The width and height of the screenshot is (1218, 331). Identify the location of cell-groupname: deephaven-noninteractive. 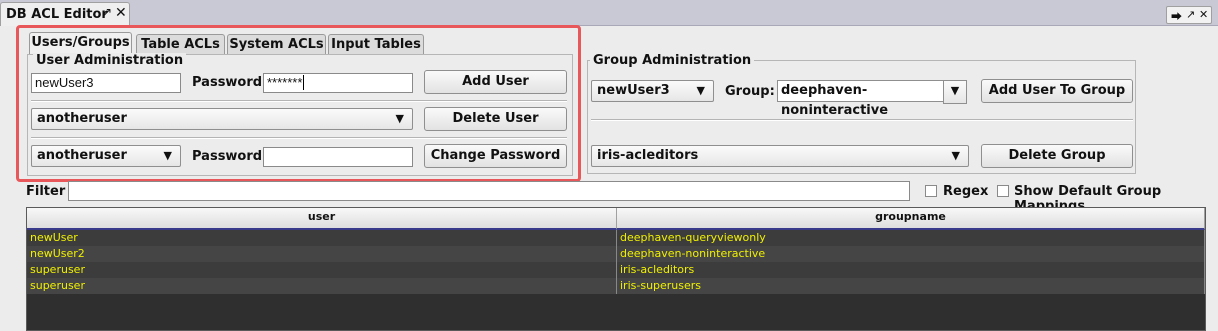
(911, 254).